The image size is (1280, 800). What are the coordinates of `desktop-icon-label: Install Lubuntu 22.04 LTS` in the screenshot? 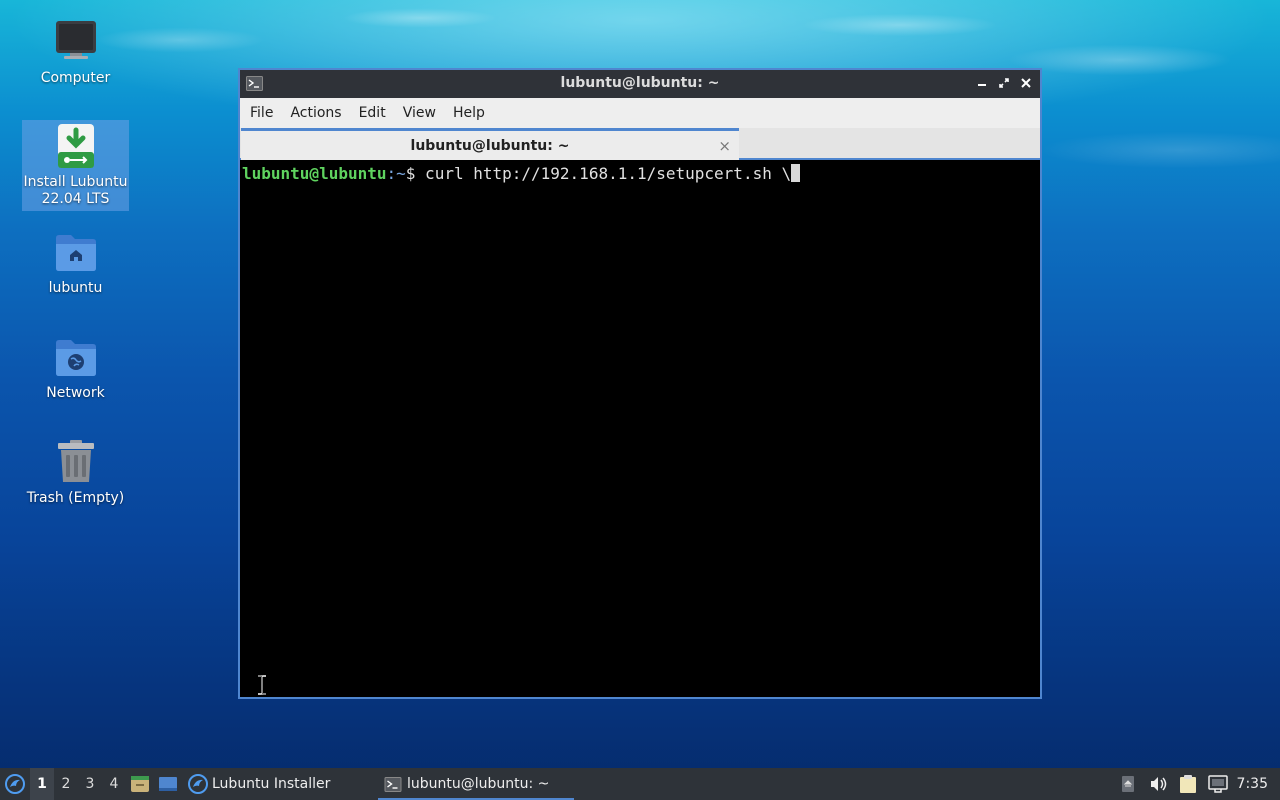 It's located at (75, 190).